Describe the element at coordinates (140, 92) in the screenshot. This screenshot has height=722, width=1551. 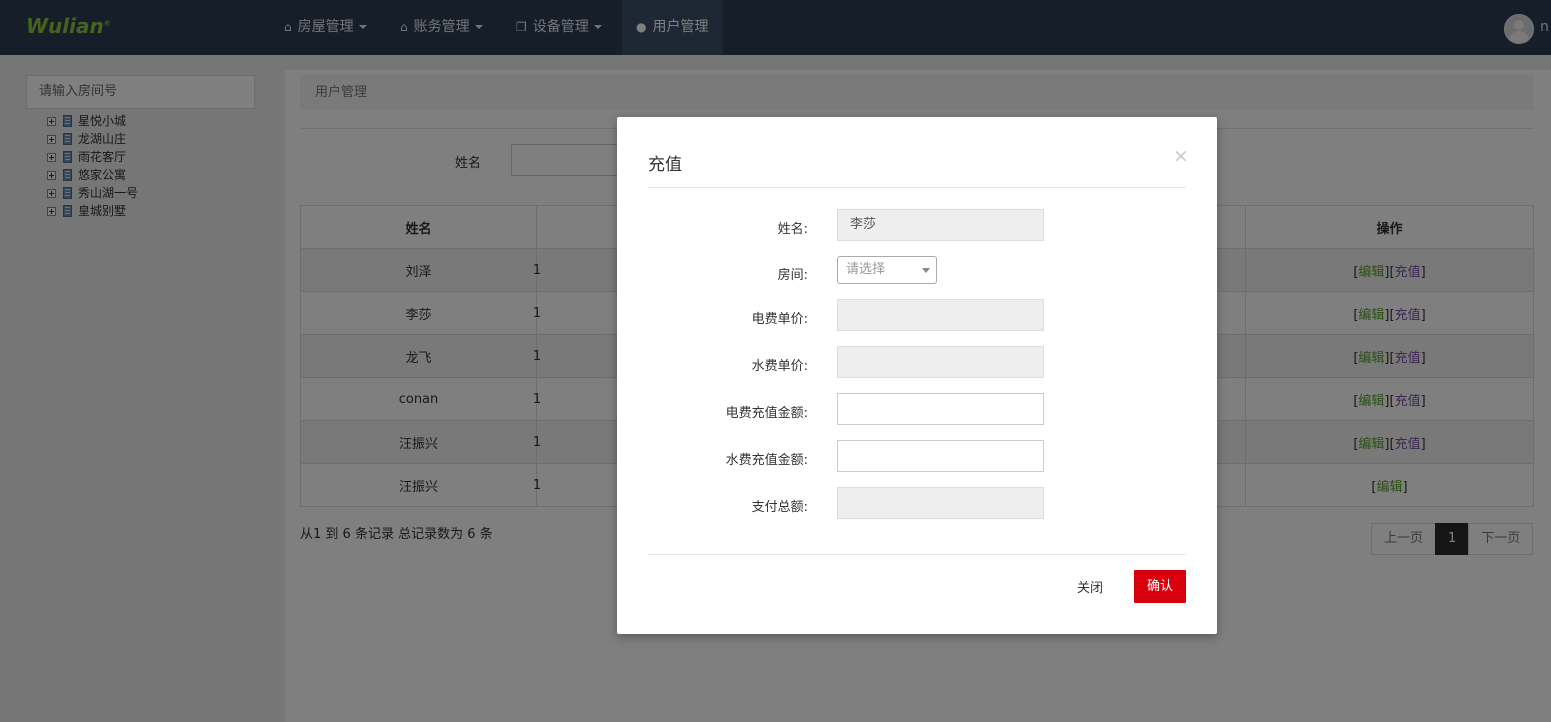
I see `room-search-input: 请输入房间号` at that location.